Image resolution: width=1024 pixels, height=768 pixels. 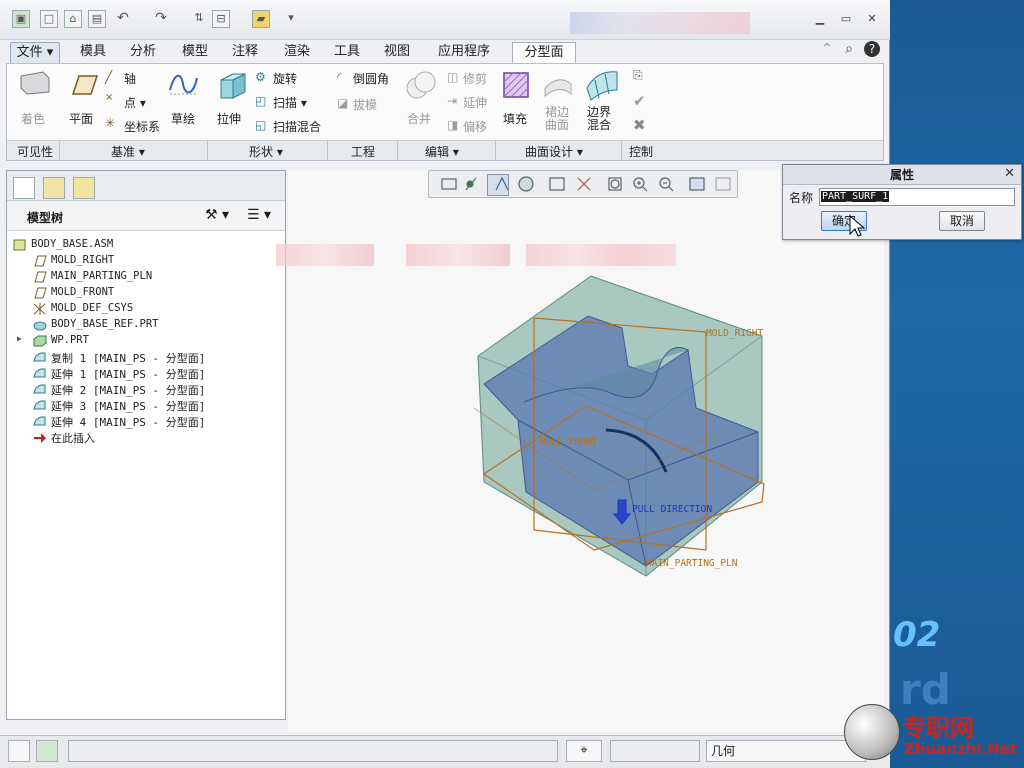 What do you see at coordinates (371, 78) in the screenshot?
I see `round-button: 倒圆角` at bounding box center [371, 78].